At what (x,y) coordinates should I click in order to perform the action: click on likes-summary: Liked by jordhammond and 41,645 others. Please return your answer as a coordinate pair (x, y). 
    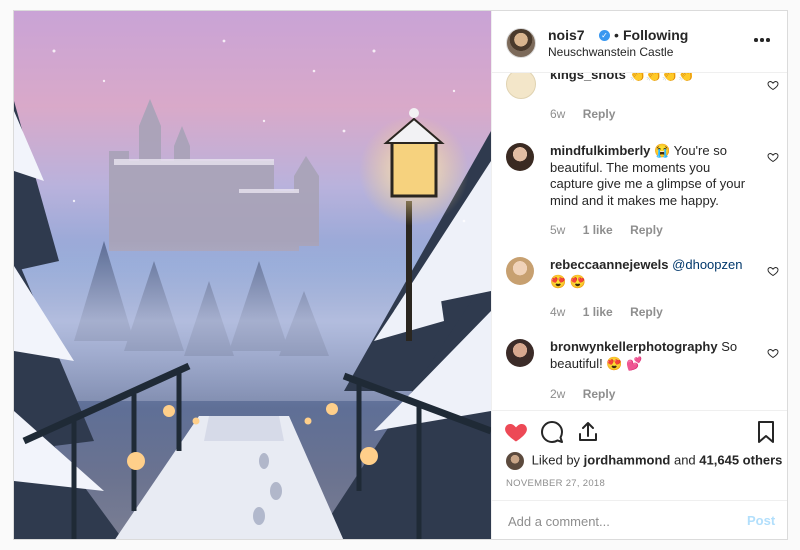
    Looking at the image, I should click on (644, 461).